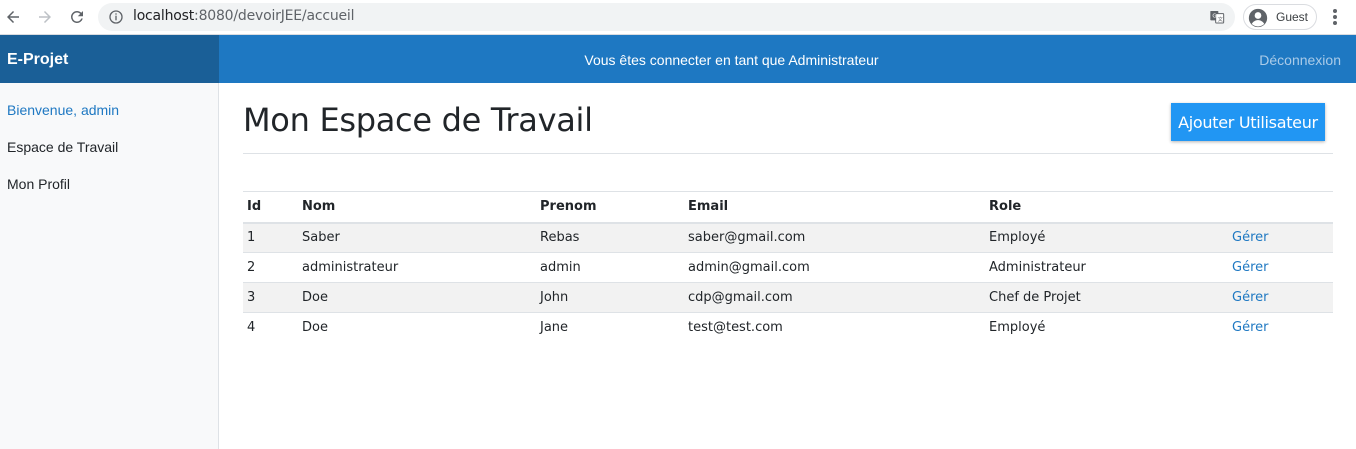  Describe the element at coordinates (834, 207) in the screenshot. I see `column-header-email: Email` at that location.